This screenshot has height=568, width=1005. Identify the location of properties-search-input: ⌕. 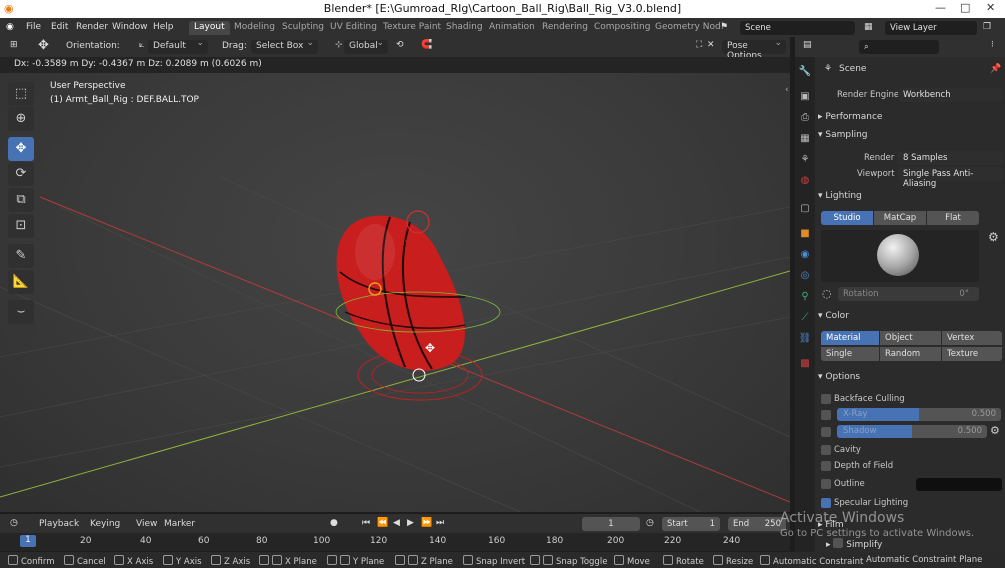
(899, 47).